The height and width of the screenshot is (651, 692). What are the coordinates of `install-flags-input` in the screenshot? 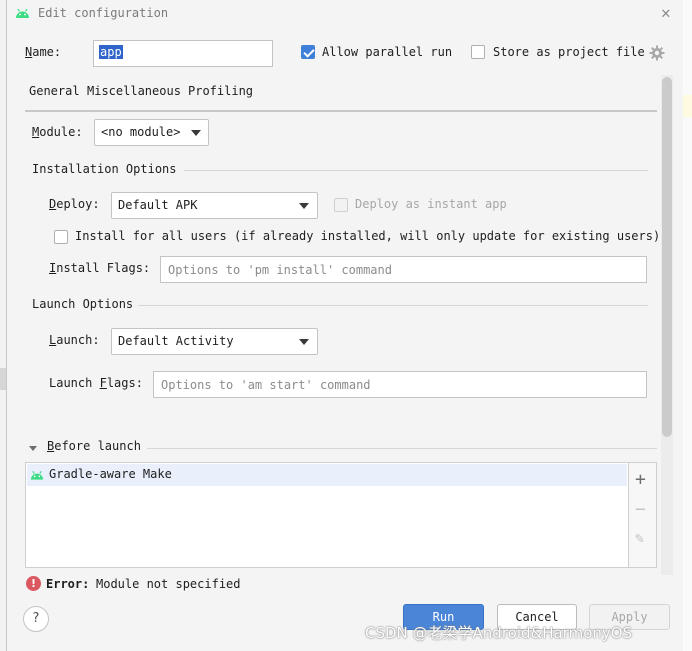 It's located at (403, 269).